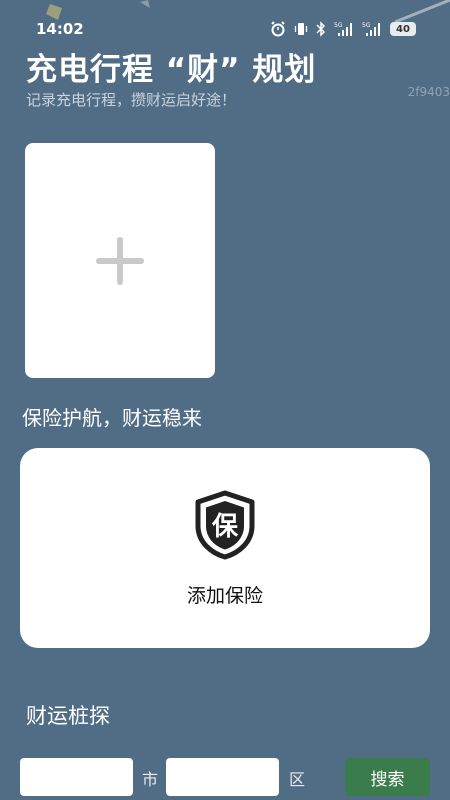 The width and height of the screenshot is (450, 800). I want to click on page-title: 充电行程 “财” 规划, so click(171, 70).